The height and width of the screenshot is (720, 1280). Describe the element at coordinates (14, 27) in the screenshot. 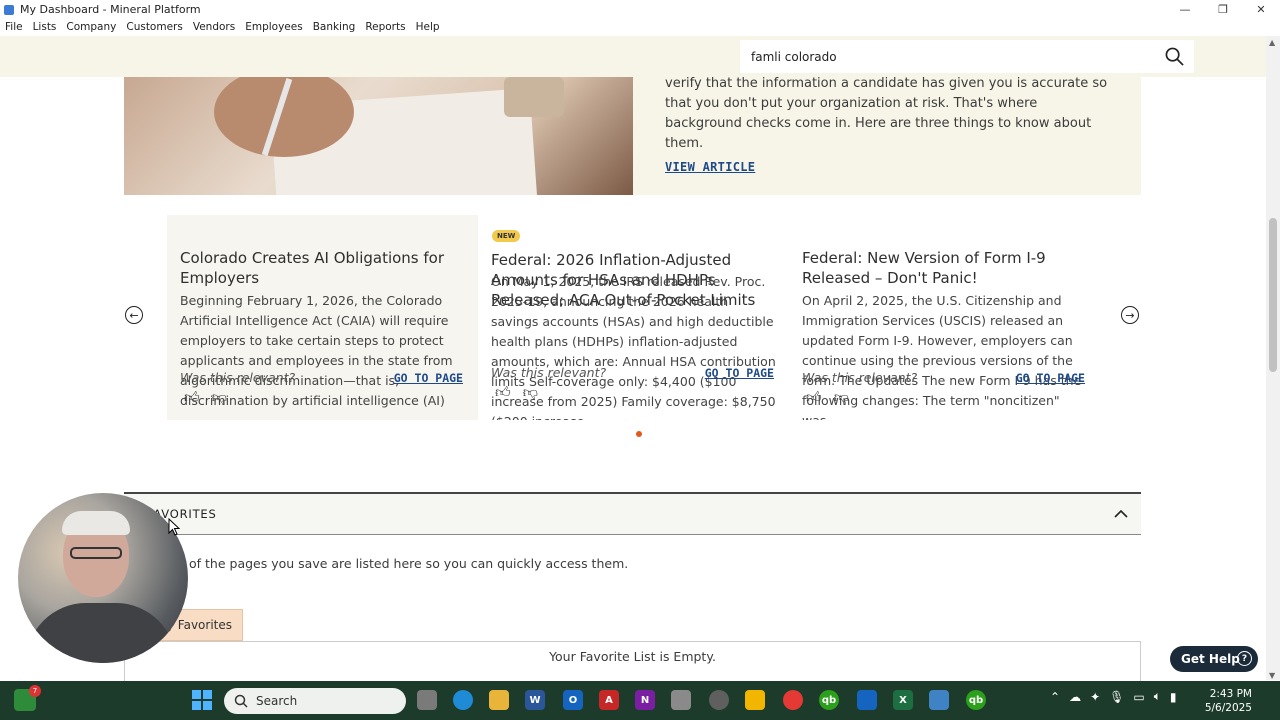

I see `menu-file: File` at that location.